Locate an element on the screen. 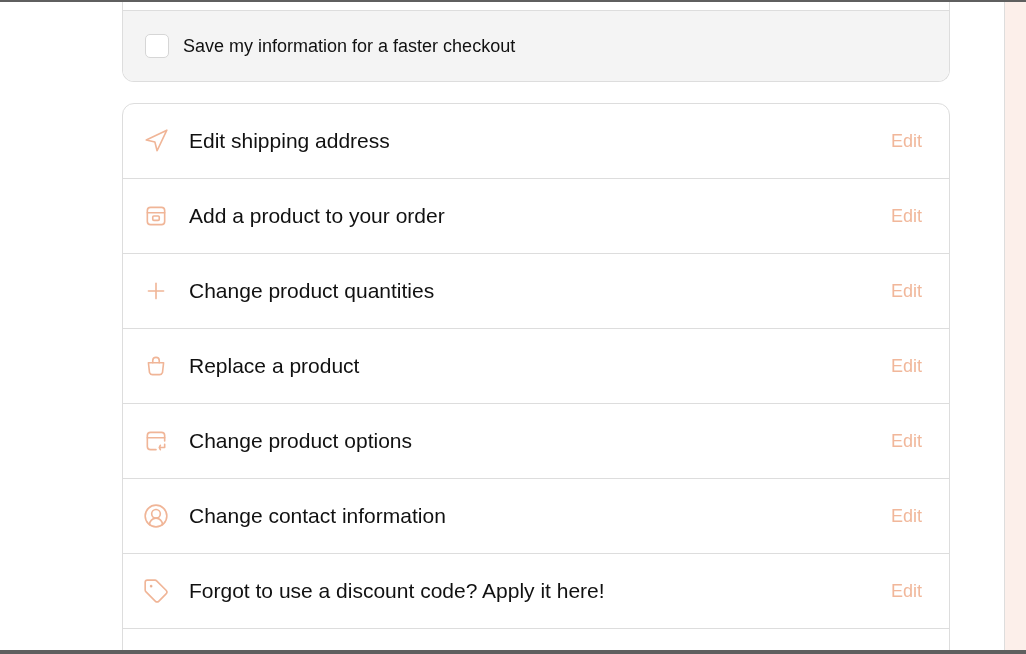 The image size is (1026, 654). checkbox-label: Save my information for a faster checkout is located at coordinates (349, 46).